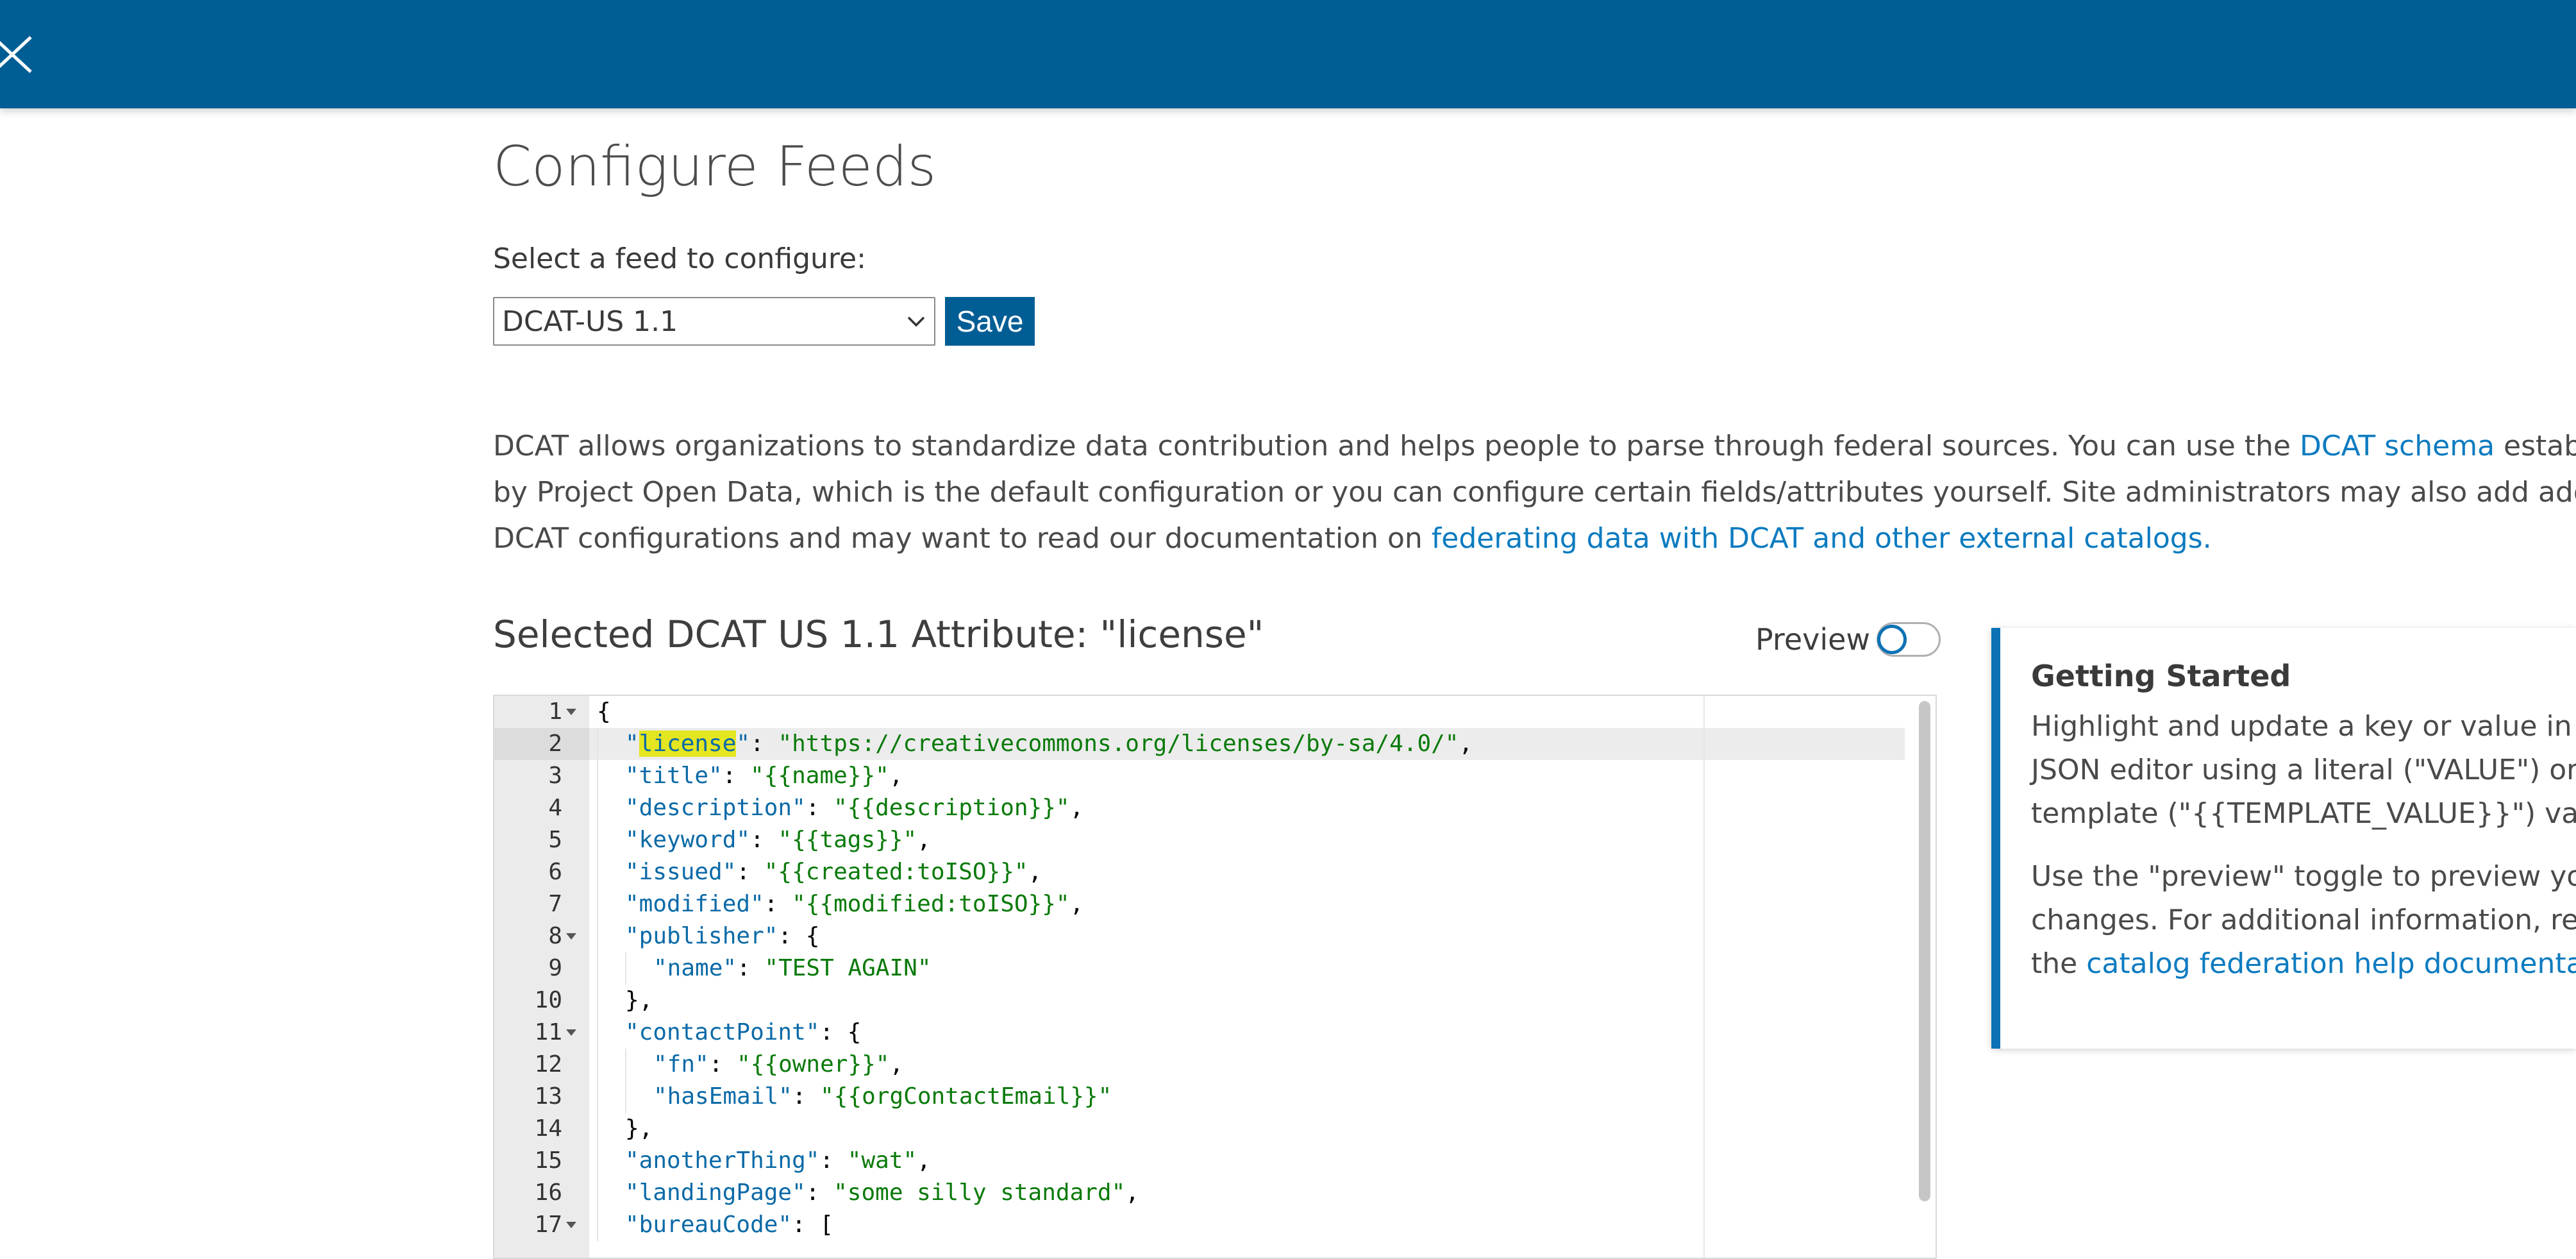 This screenshot has height=1259, width=2576. I want to click on line-number: 9, so click(555, 968).